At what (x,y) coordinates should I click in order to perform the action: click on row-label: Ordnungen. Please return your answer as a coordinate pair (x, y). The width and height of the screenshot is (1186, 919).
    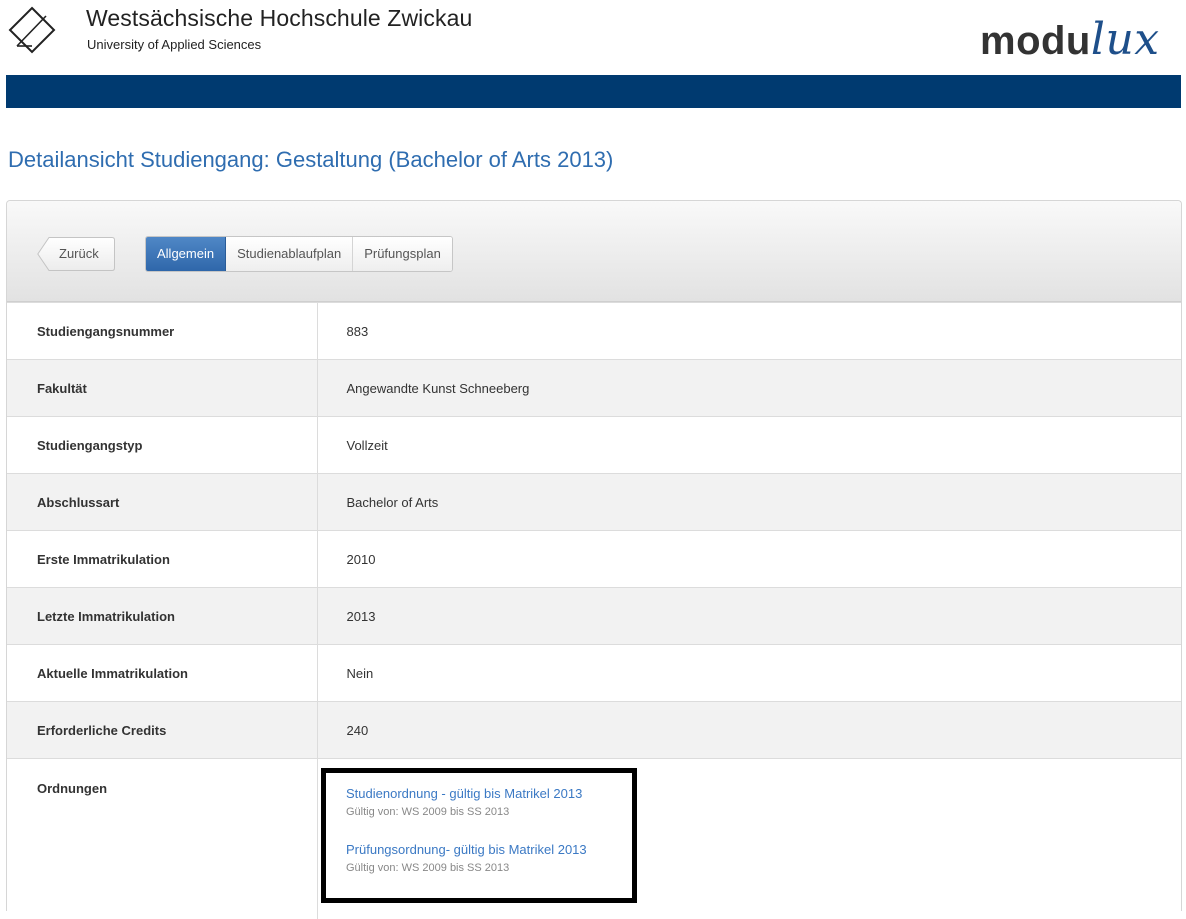
    Looking at the image, I should click on (162, 838).